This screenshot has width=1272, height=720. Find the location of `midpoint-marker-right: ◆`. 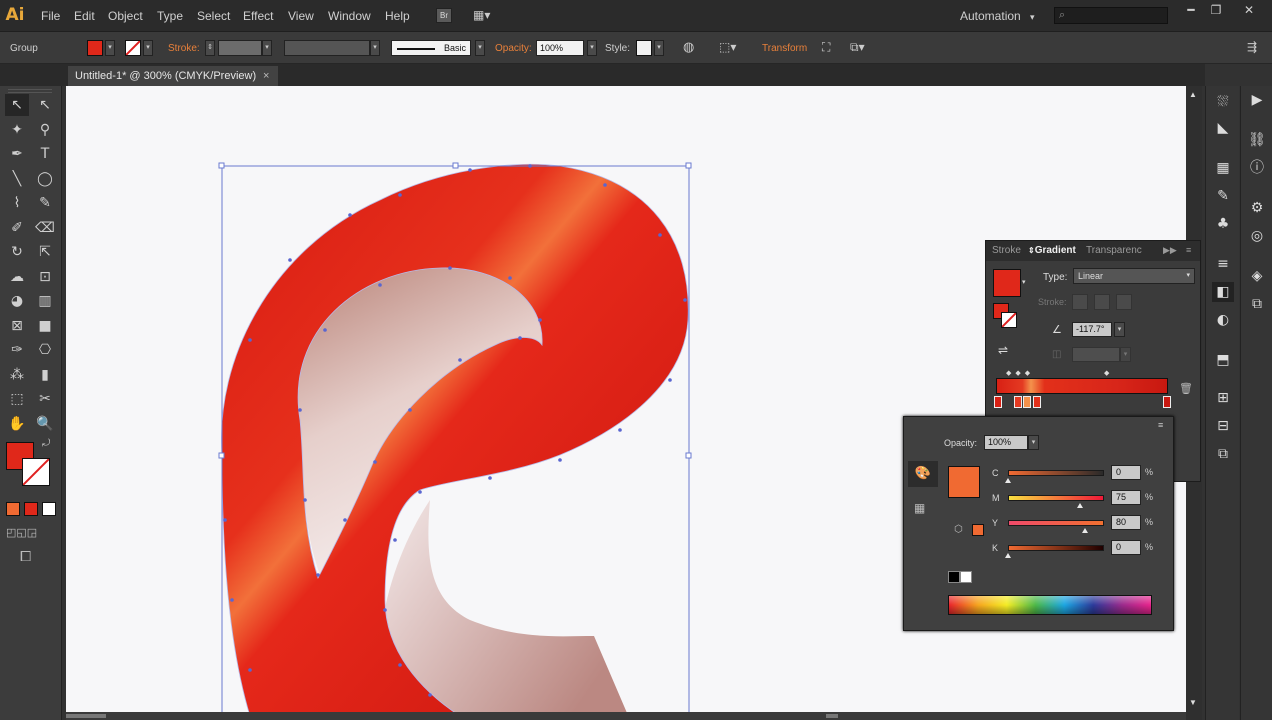

midpoint-marker-right: ◆ is located at coordinates (1106, 373).